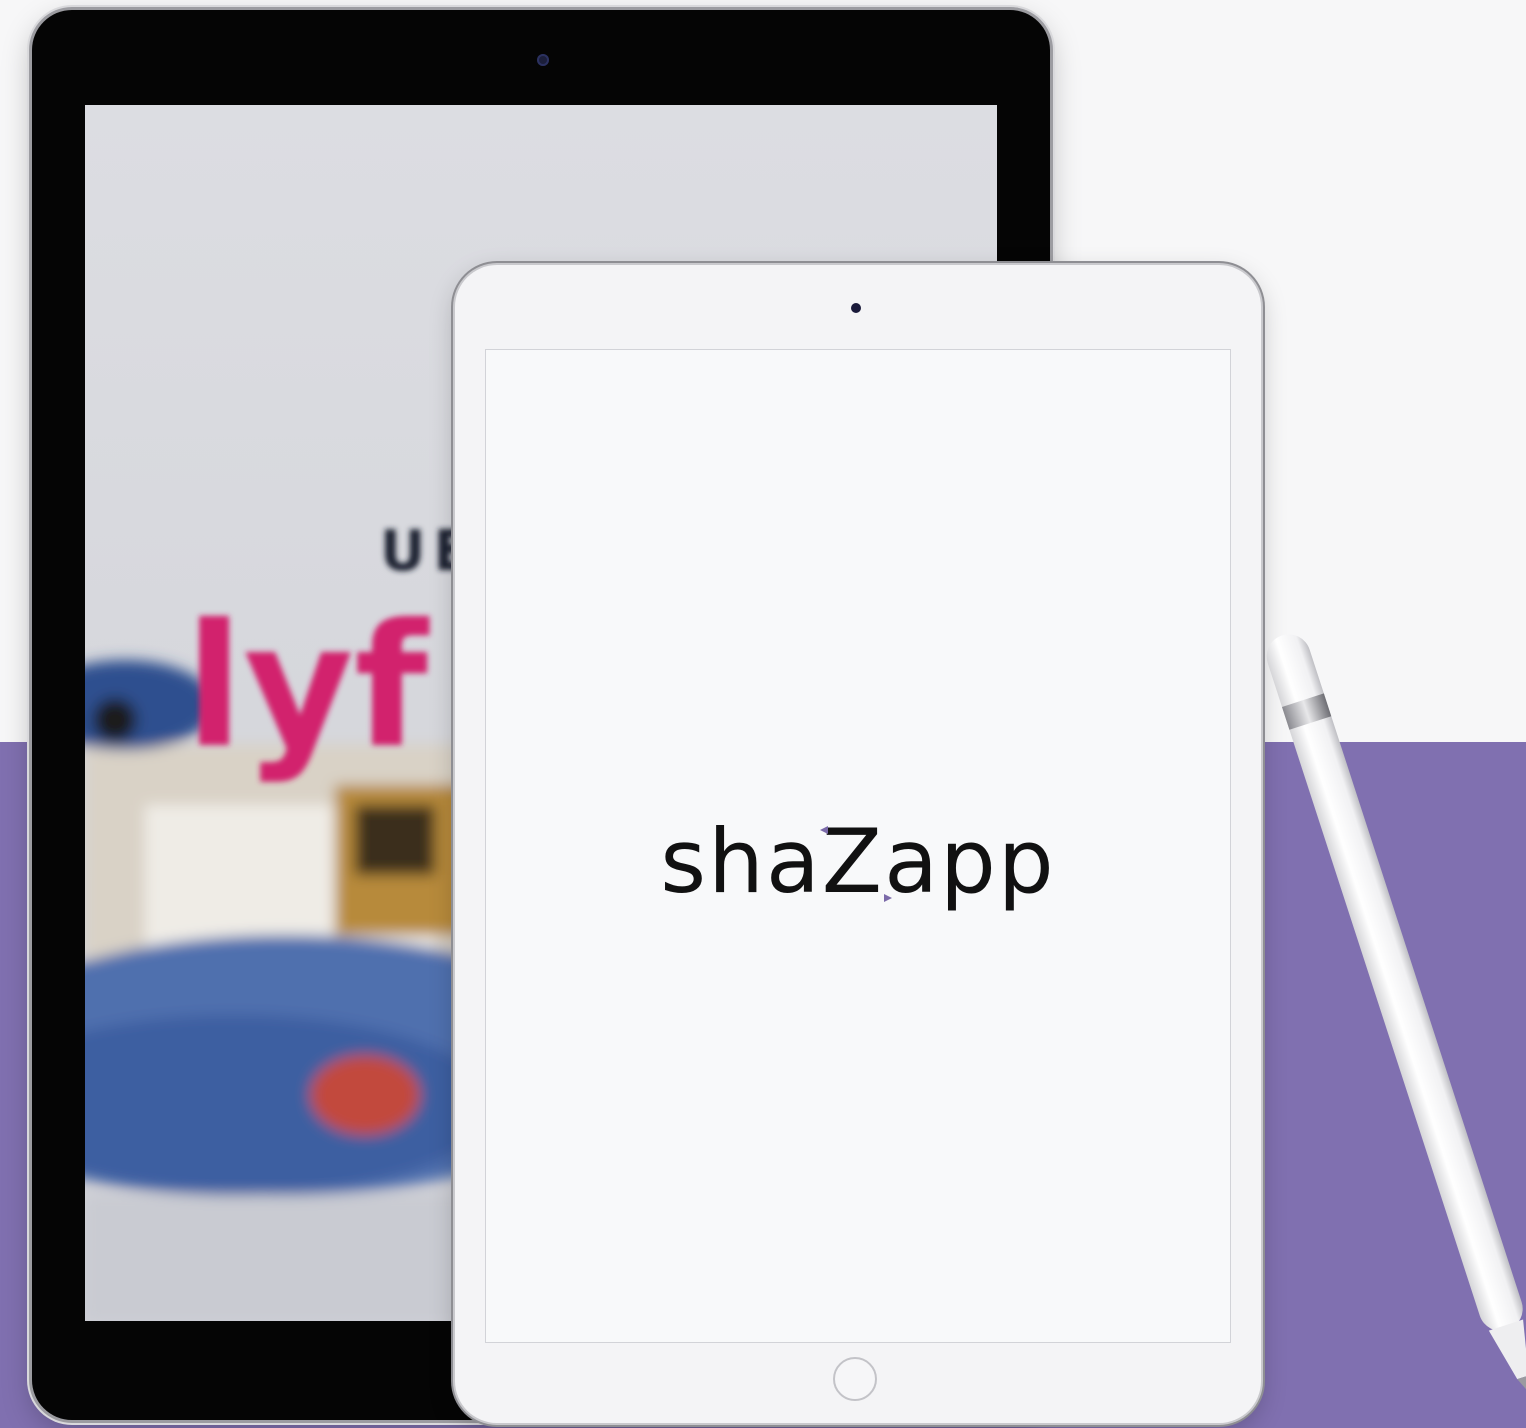 The height and width of the screenshot is (1428, 1526). Describe the element at coordinates (1390, 1026) in the screenshot. I see `apple-pencil-icon` at that location.